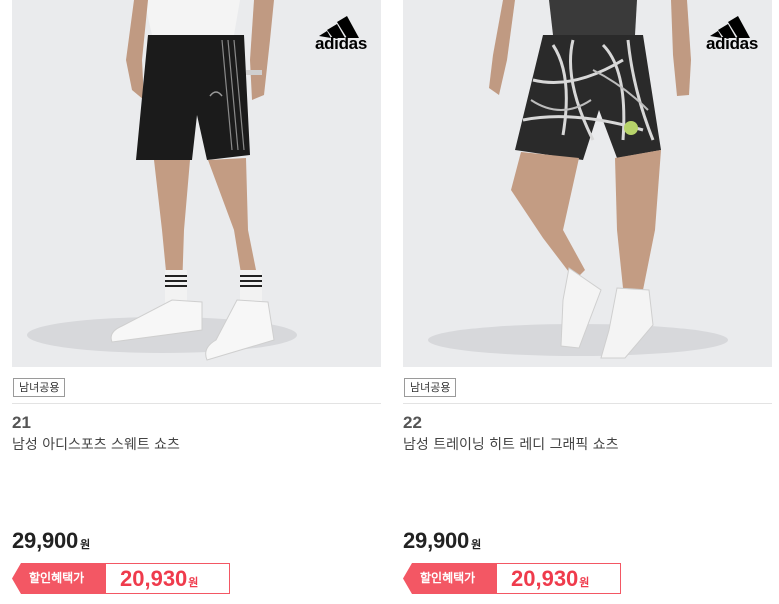 This screenshot has width=779, height=604. Describe the element at coordinates (196, 444) in the screenshot. I see `product-title: 남성 아디스포츠 스웨트 쇼츠` at that location.